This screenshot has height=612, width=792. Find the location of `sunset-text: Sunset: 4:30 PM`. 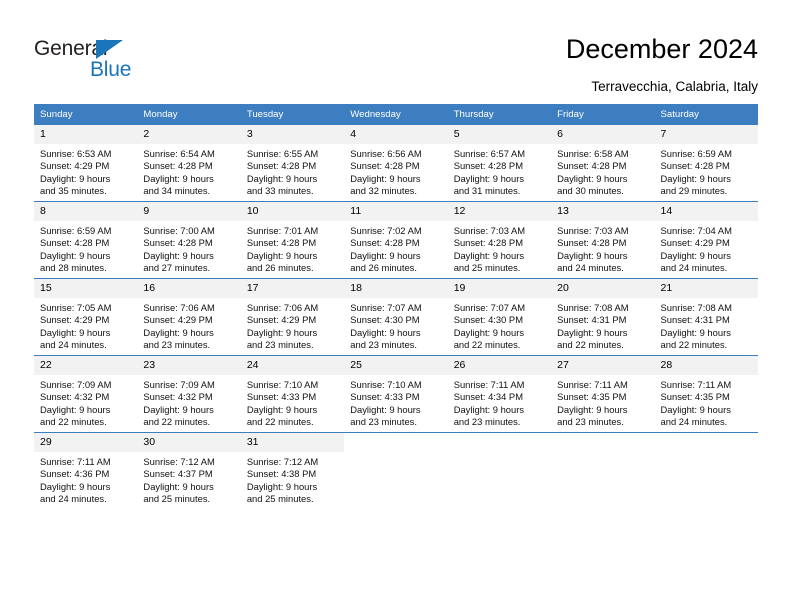

sunset-text: Sunset: 4:30 PM is located at coordinates (488, 320).